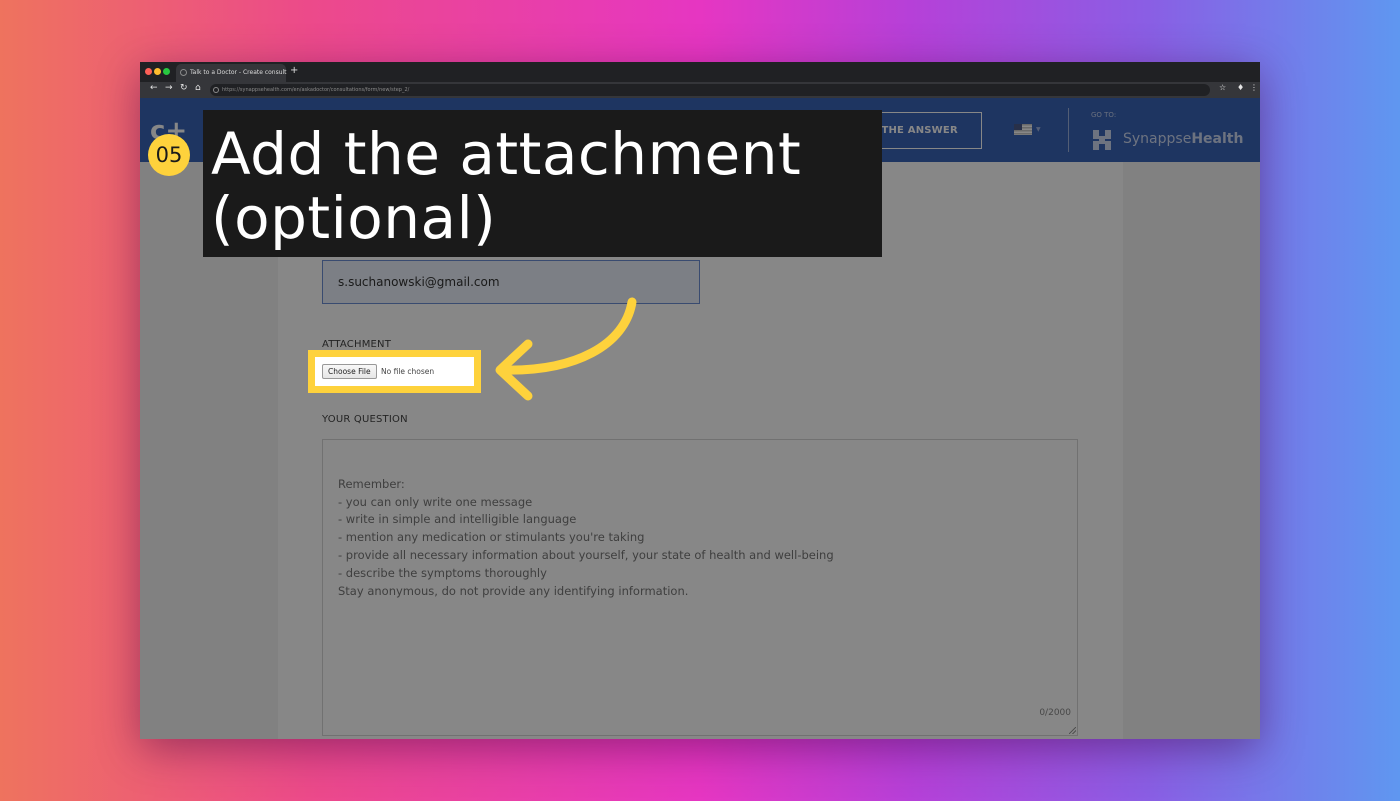  I want to click on synappse-logo-icon, so click(1102, 140).